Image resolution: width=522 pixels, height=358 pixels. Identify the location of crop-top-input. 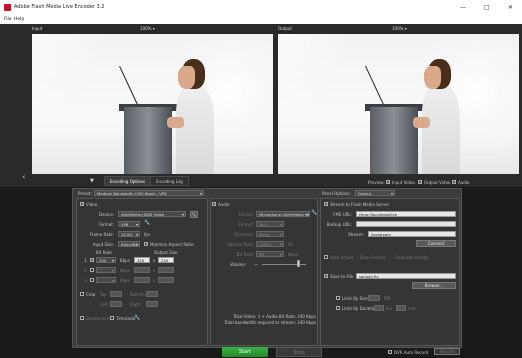
(116, 294).